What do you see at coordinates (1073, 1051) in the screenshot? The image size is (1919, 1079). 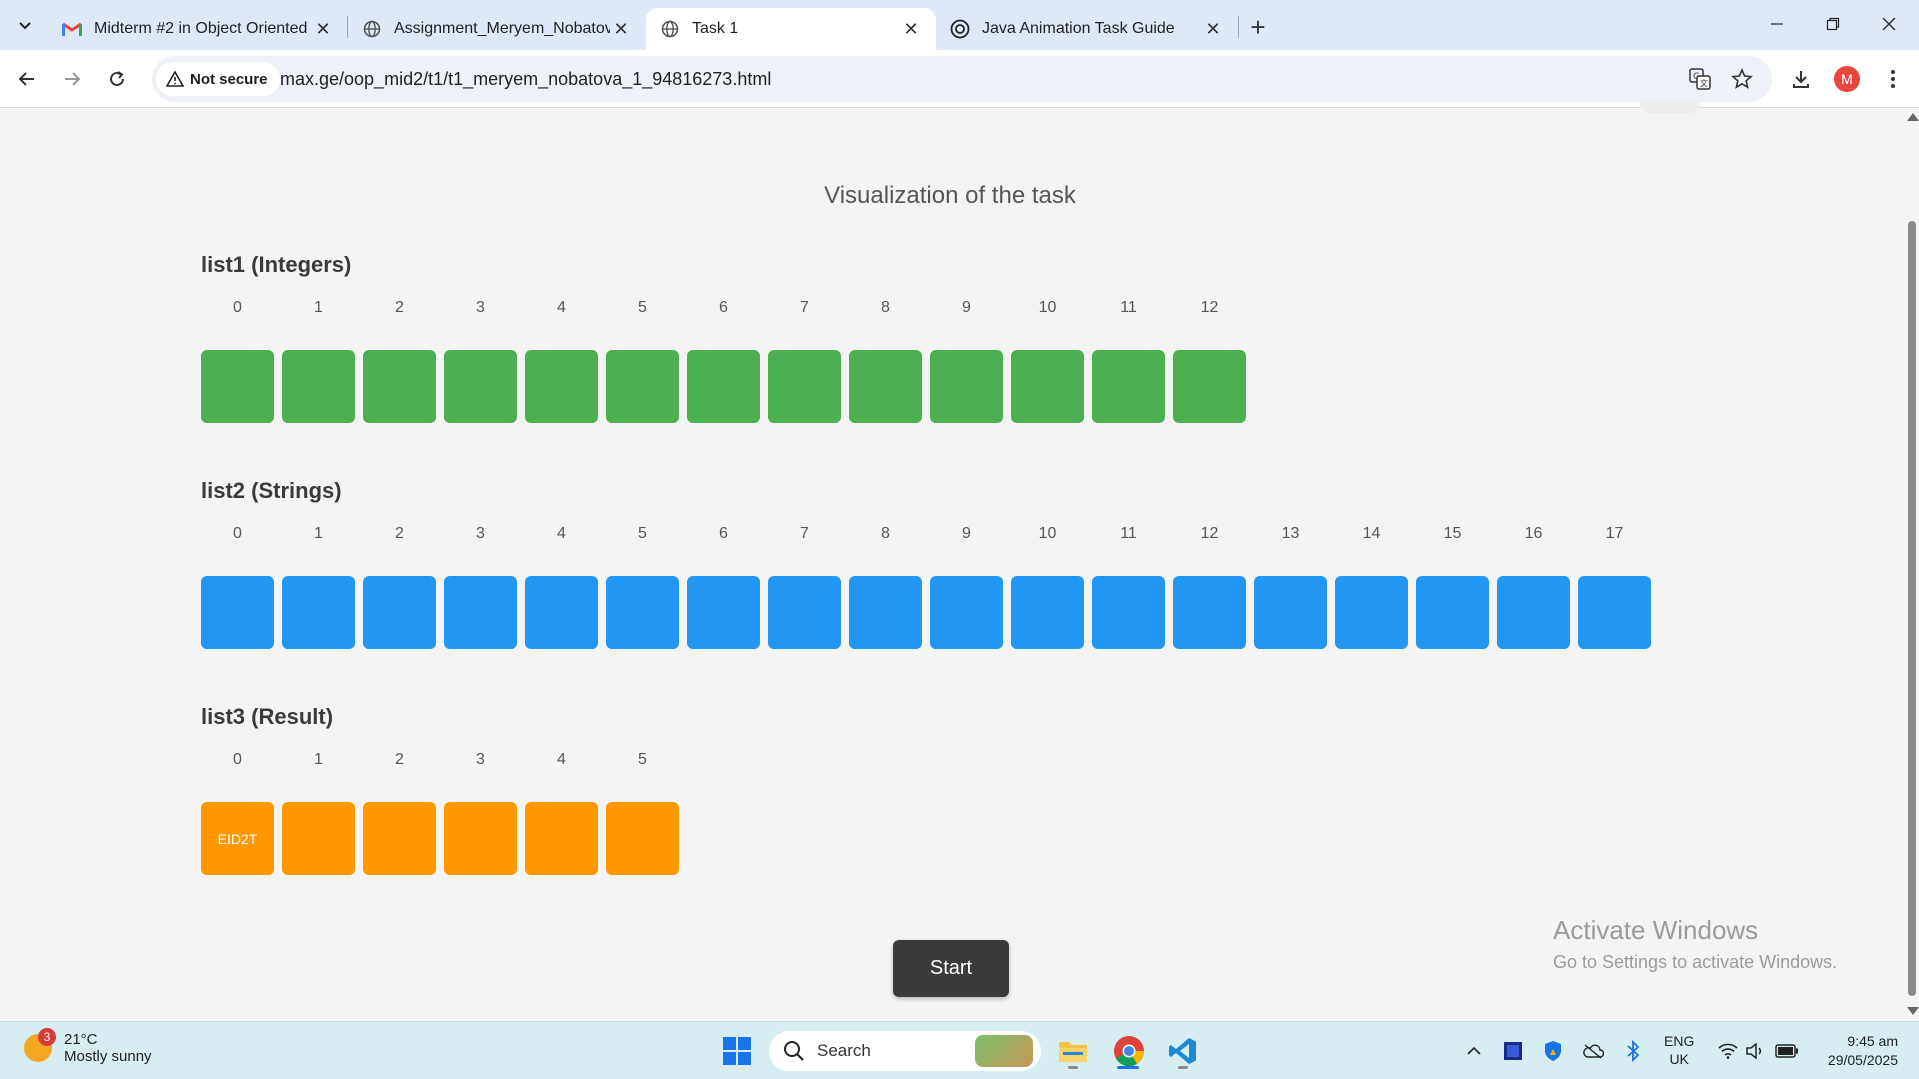 I see `file-explorer-app` at bounding box center [1073, 1051].